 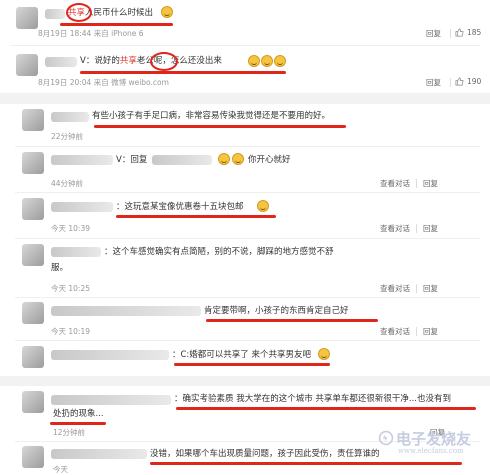 I want to click on comment-time: 22分钟前, so click(x=67, y=136).